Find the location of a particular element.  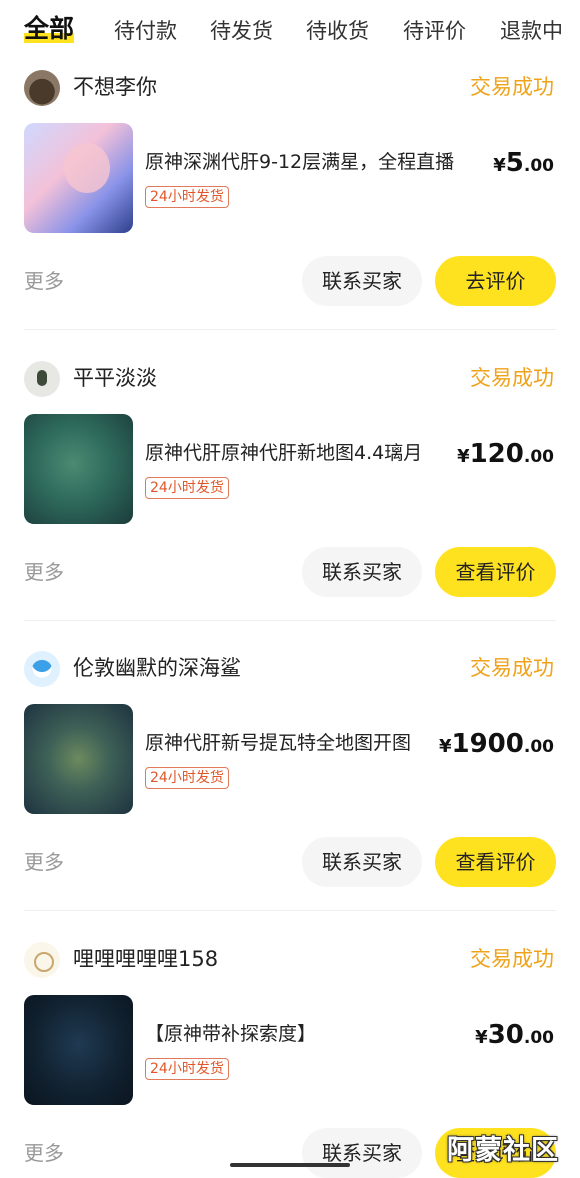

product-title: 原神代肝新号提瓦特全地图开图 is located at coordinates (305, 743).